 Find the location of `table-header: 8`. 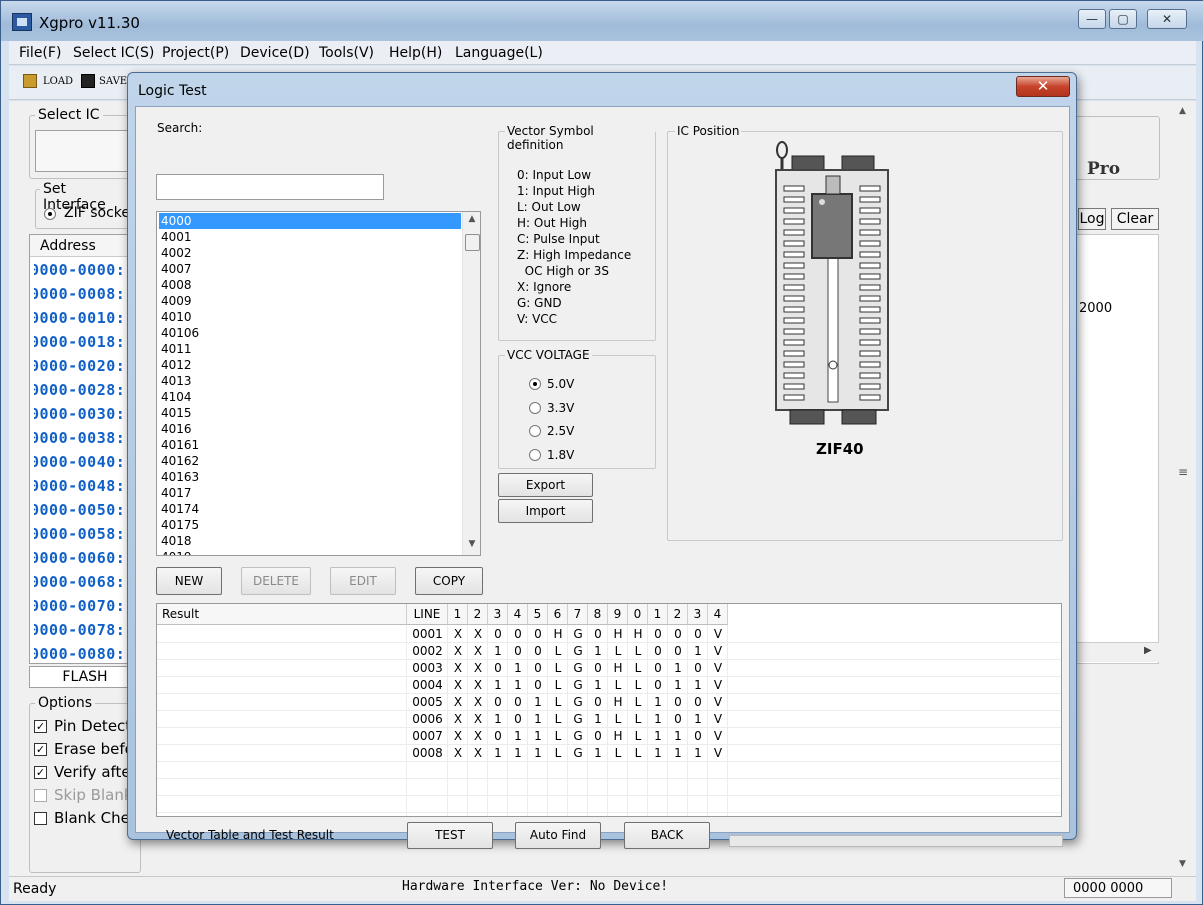

table-header: 8 is located at coordinates (598, 614).